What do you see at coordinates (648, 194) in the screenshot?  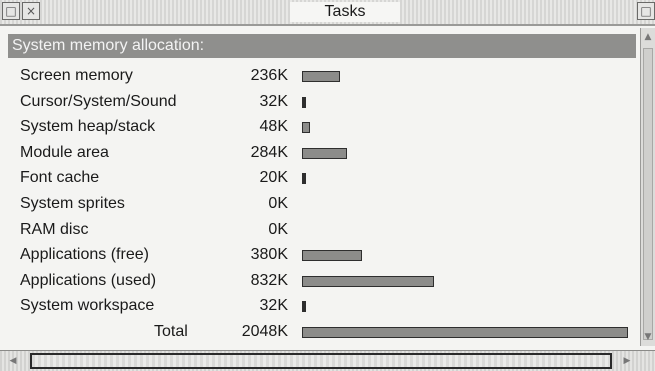 I see `vertical-scroll-thumb` at bounding box center [648, 194].